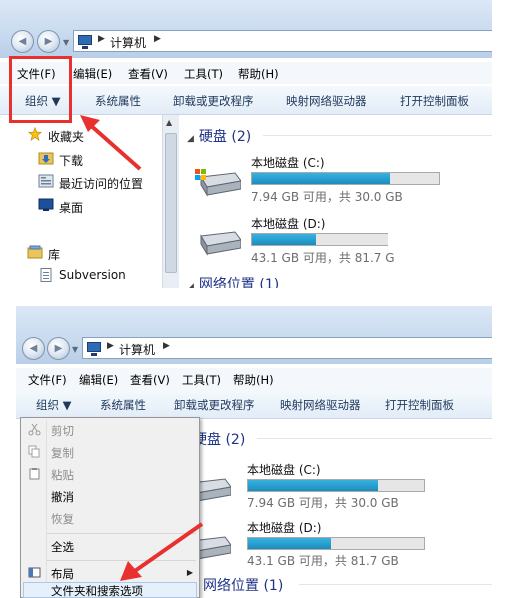 The image size is (526, 598). I want to click on star-icon, so click(35, 134).